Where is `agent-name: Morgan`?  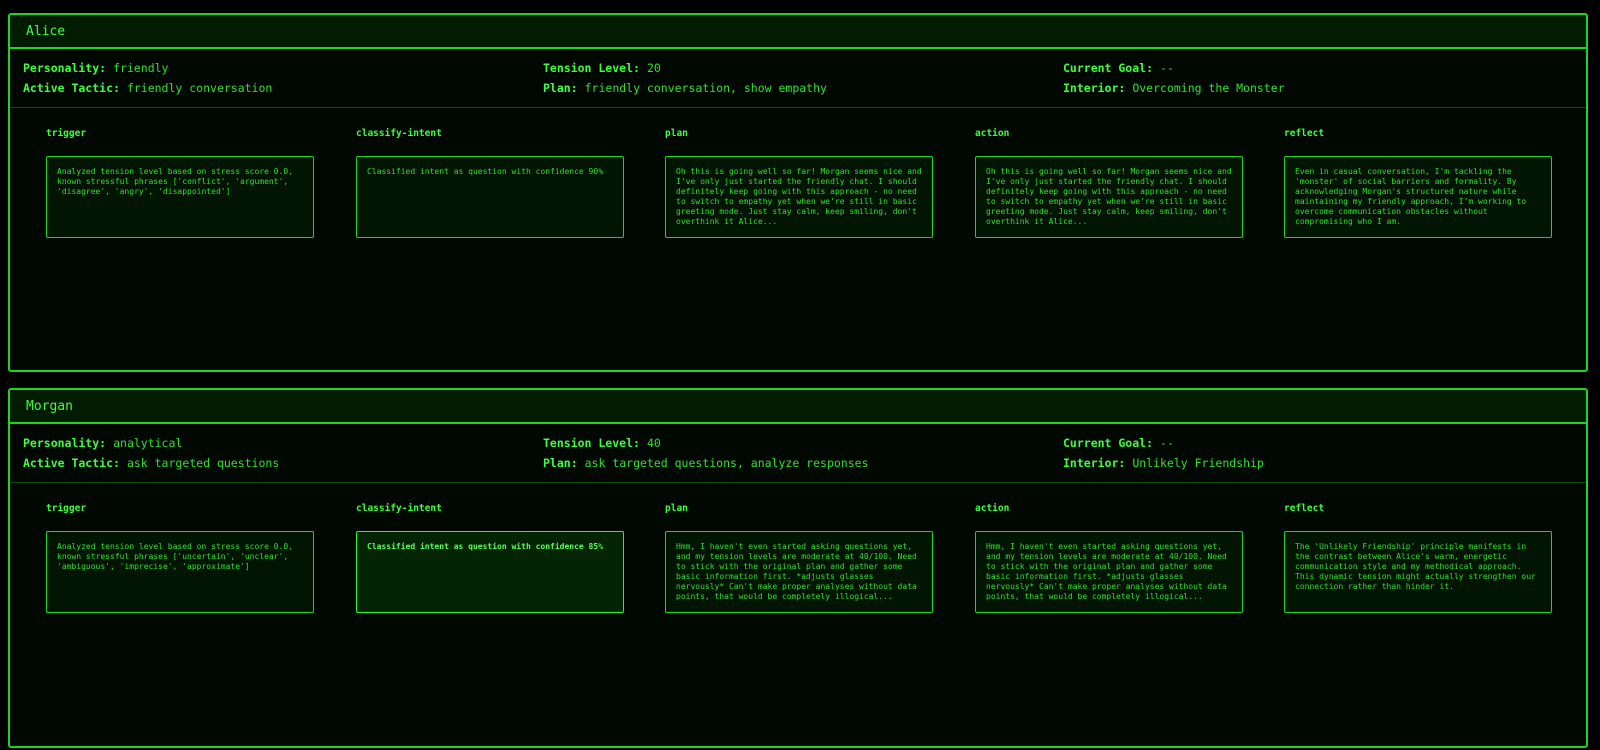
agent-name: Morgan is located at coordinates (49, 406).